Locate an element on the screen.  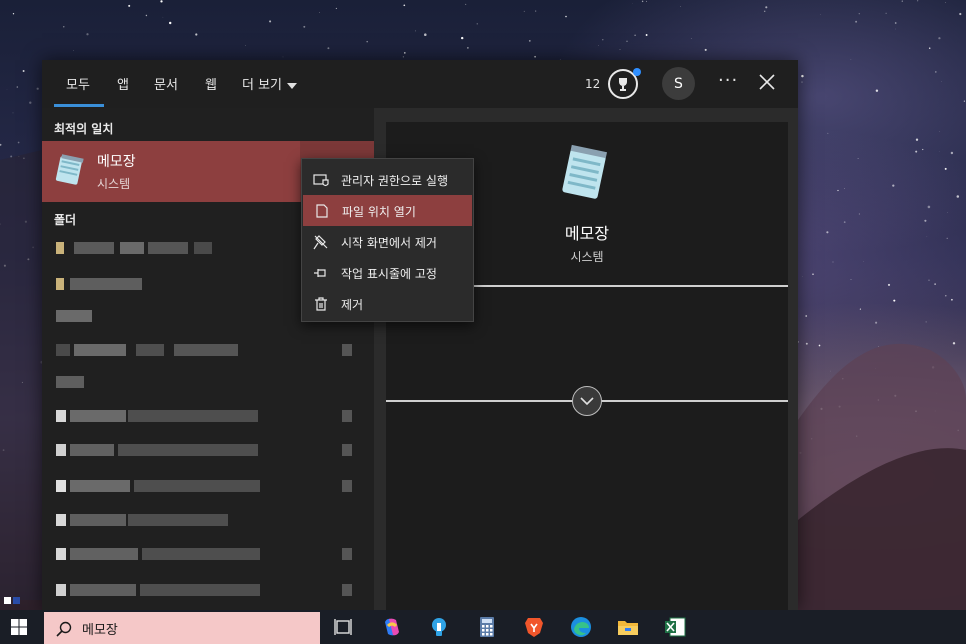
copilot-icon is located at coordinates (392, 627).